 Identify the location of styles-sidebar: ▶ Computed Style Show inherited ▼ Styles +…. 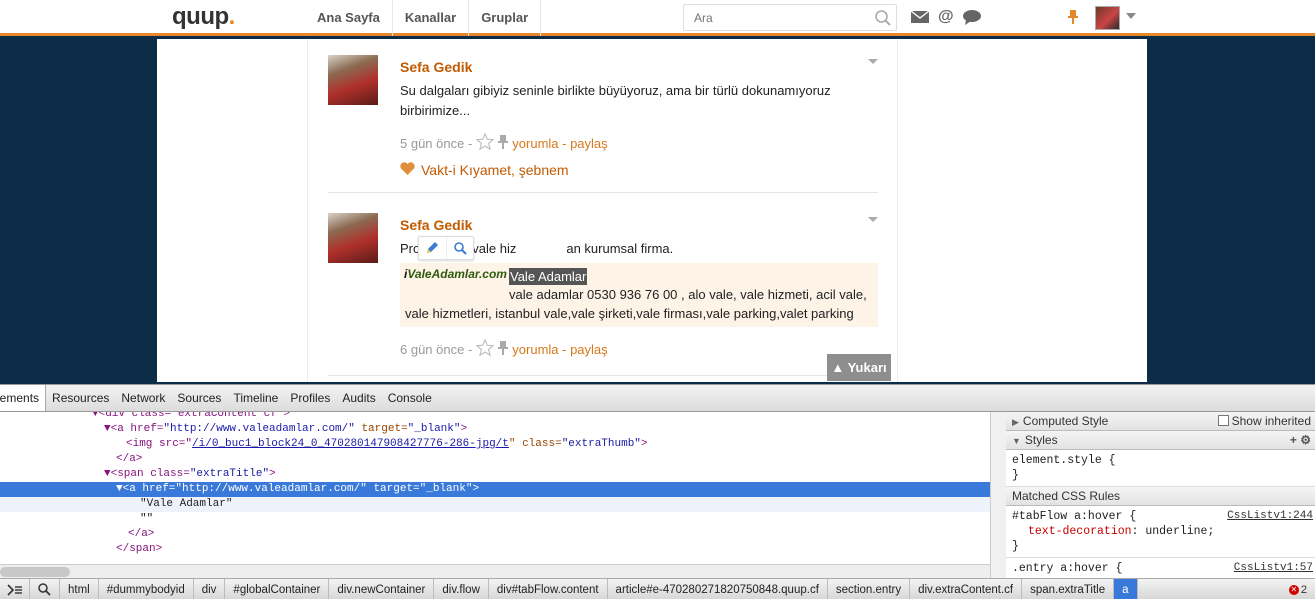
(1160, 495).